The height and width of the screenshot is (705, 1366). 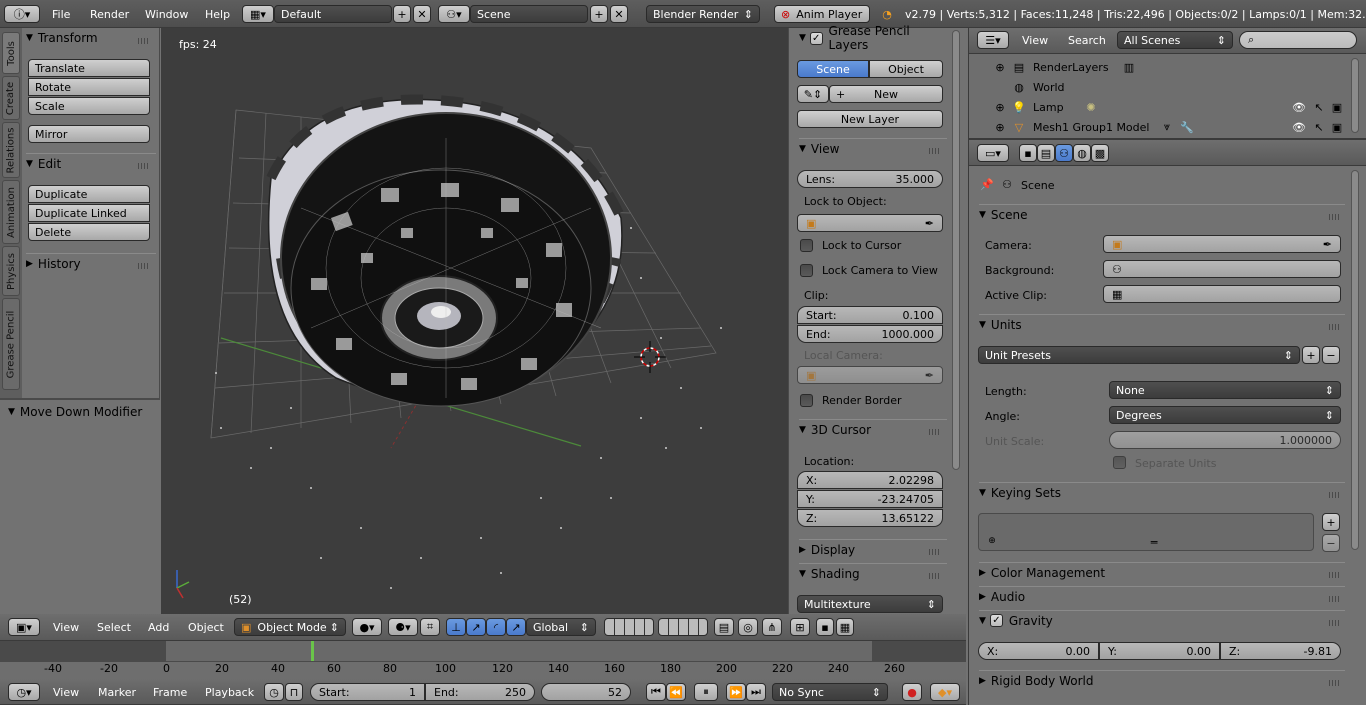 I want to click on units-panel-header: ▼ Units, so click(x=1162, y=324).